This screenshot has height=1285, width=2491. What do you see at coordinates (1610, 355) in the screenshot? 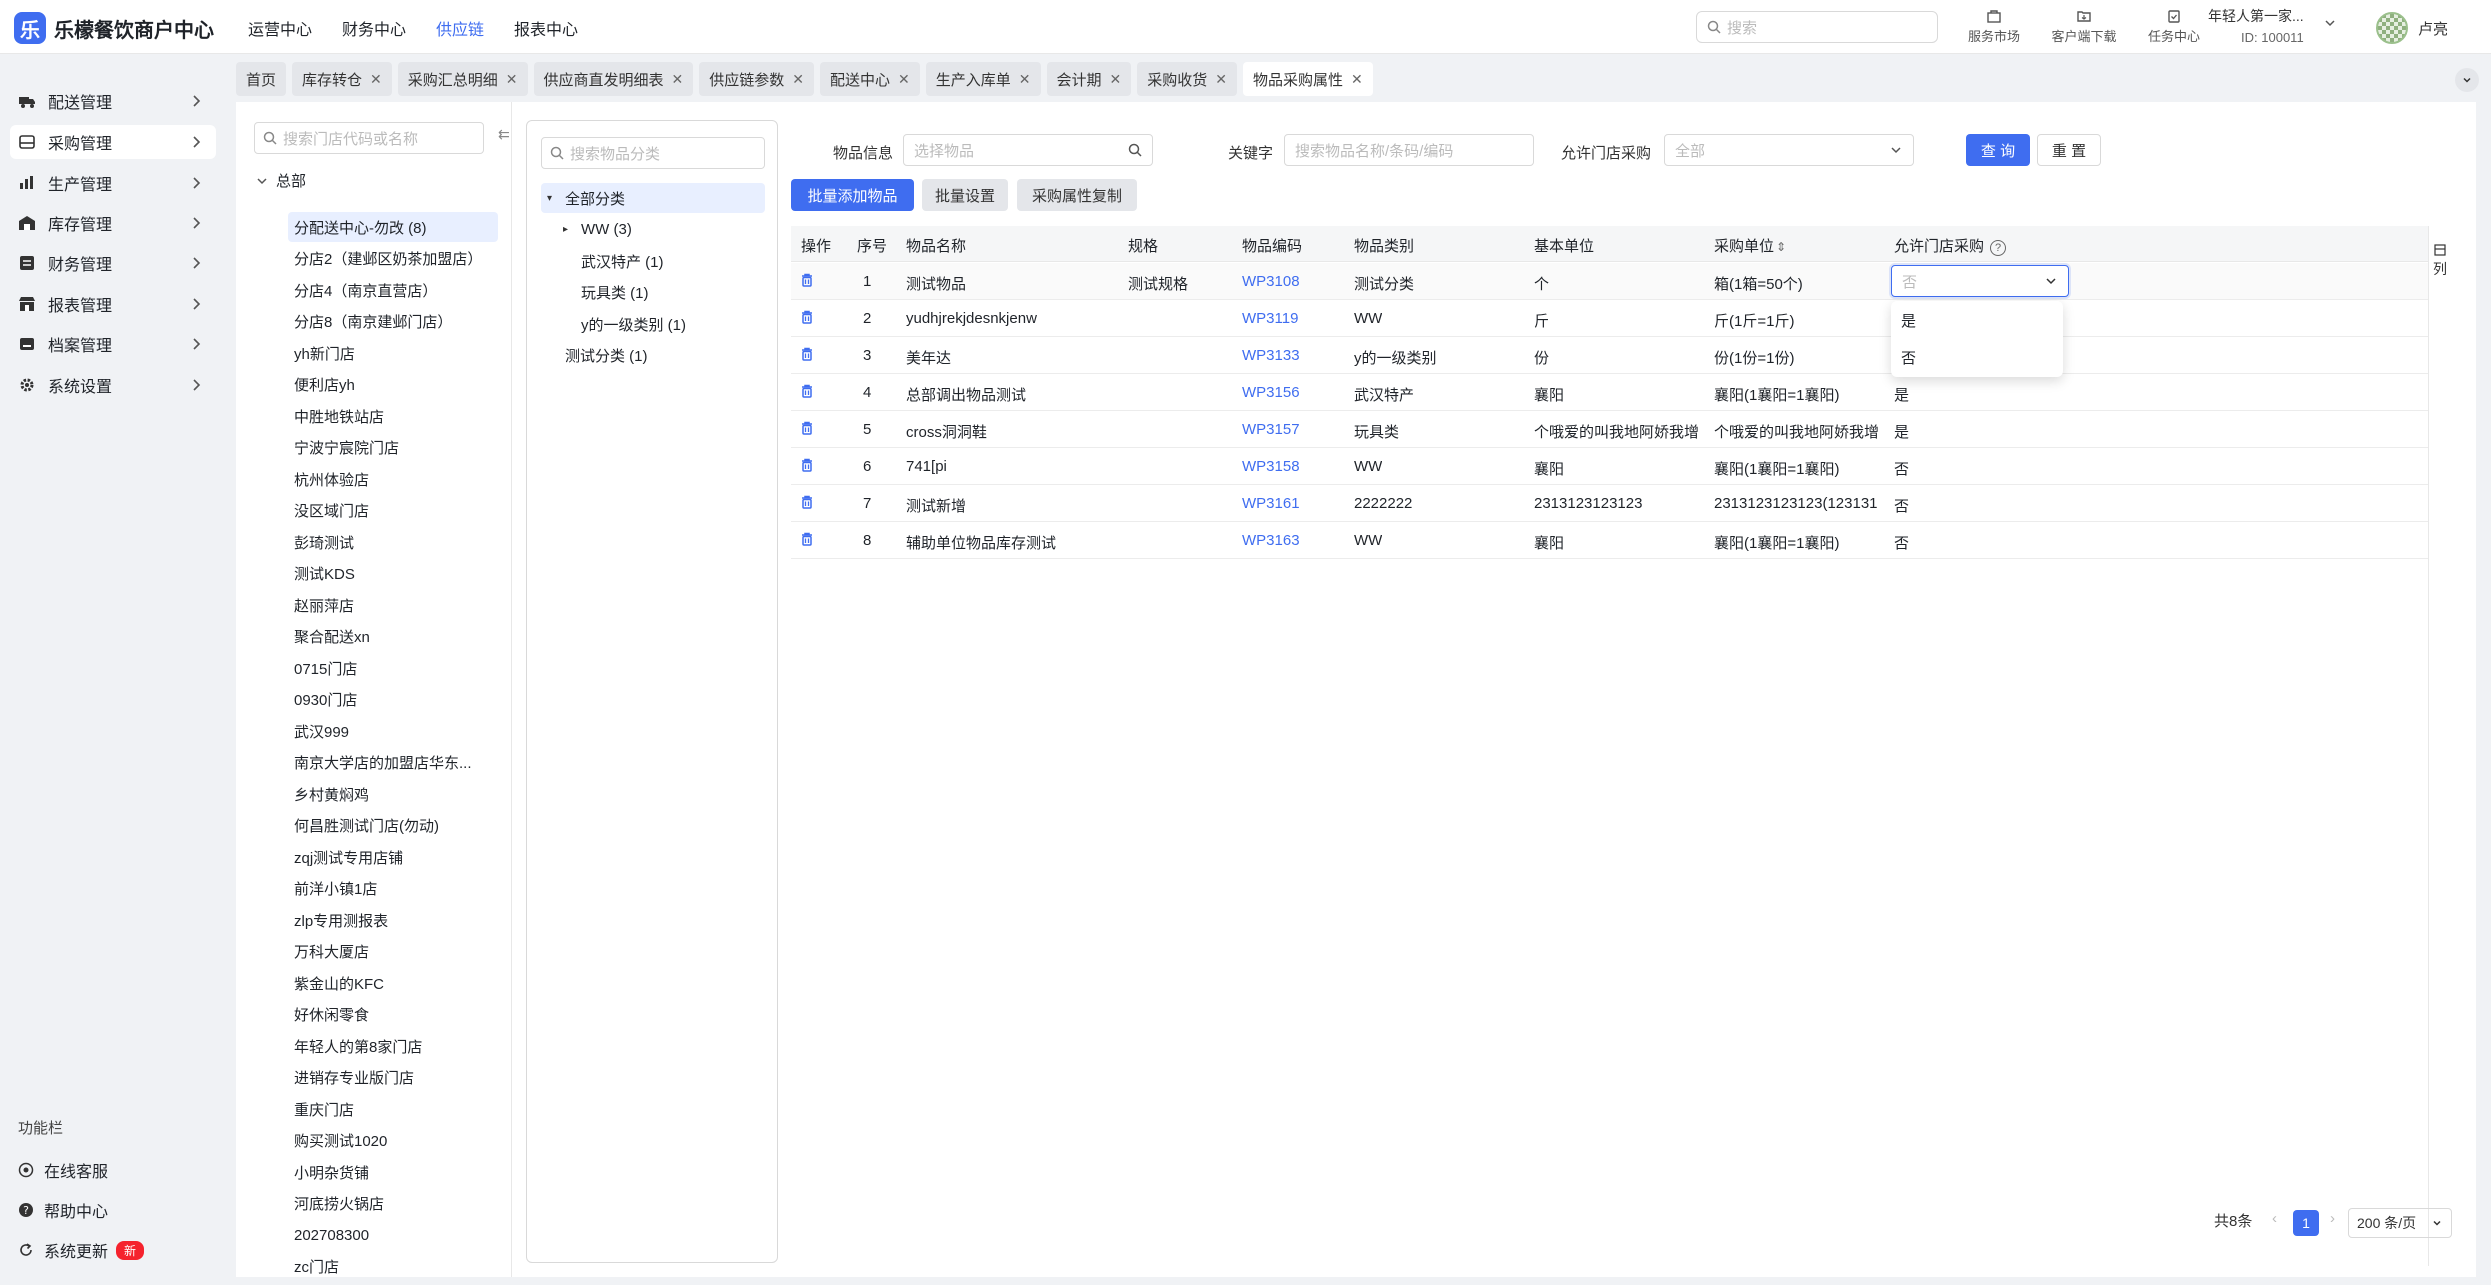
I see `table-row: 3 美年达 WP3133 y的一级类别 份 份(1份=1份)` at bounding box center [1610, 355].